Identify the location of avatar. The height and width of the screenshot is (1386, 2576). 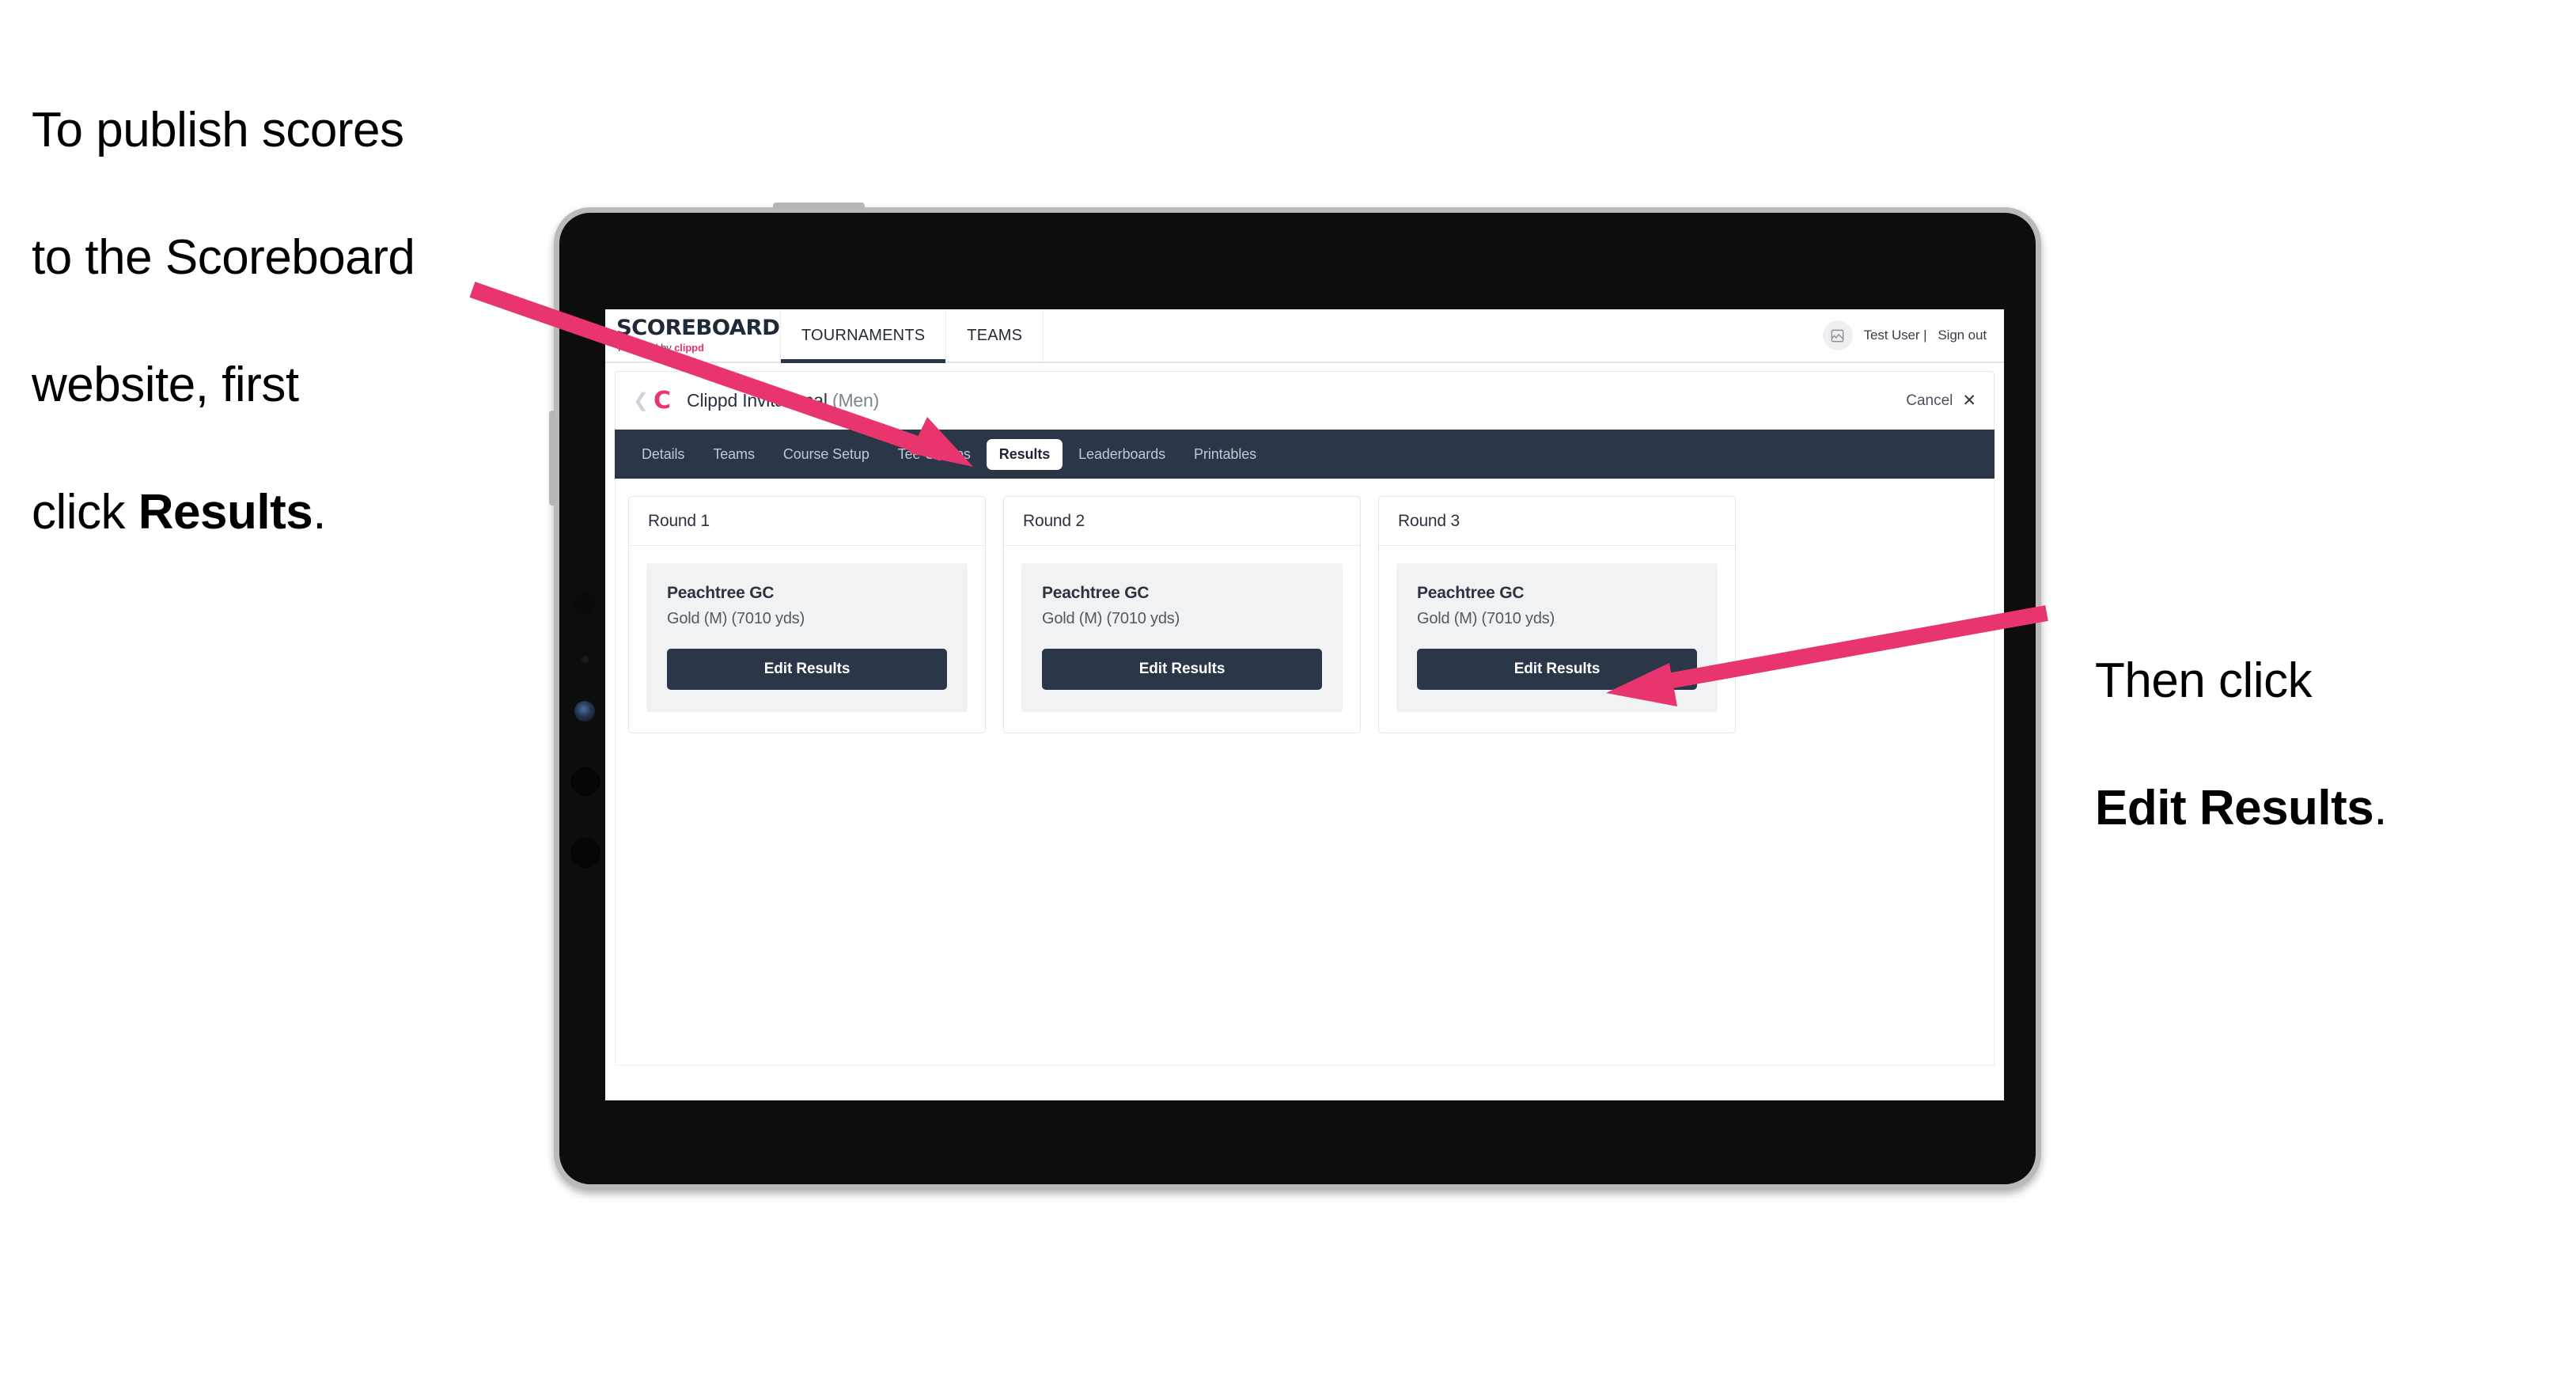
(1837, 335).